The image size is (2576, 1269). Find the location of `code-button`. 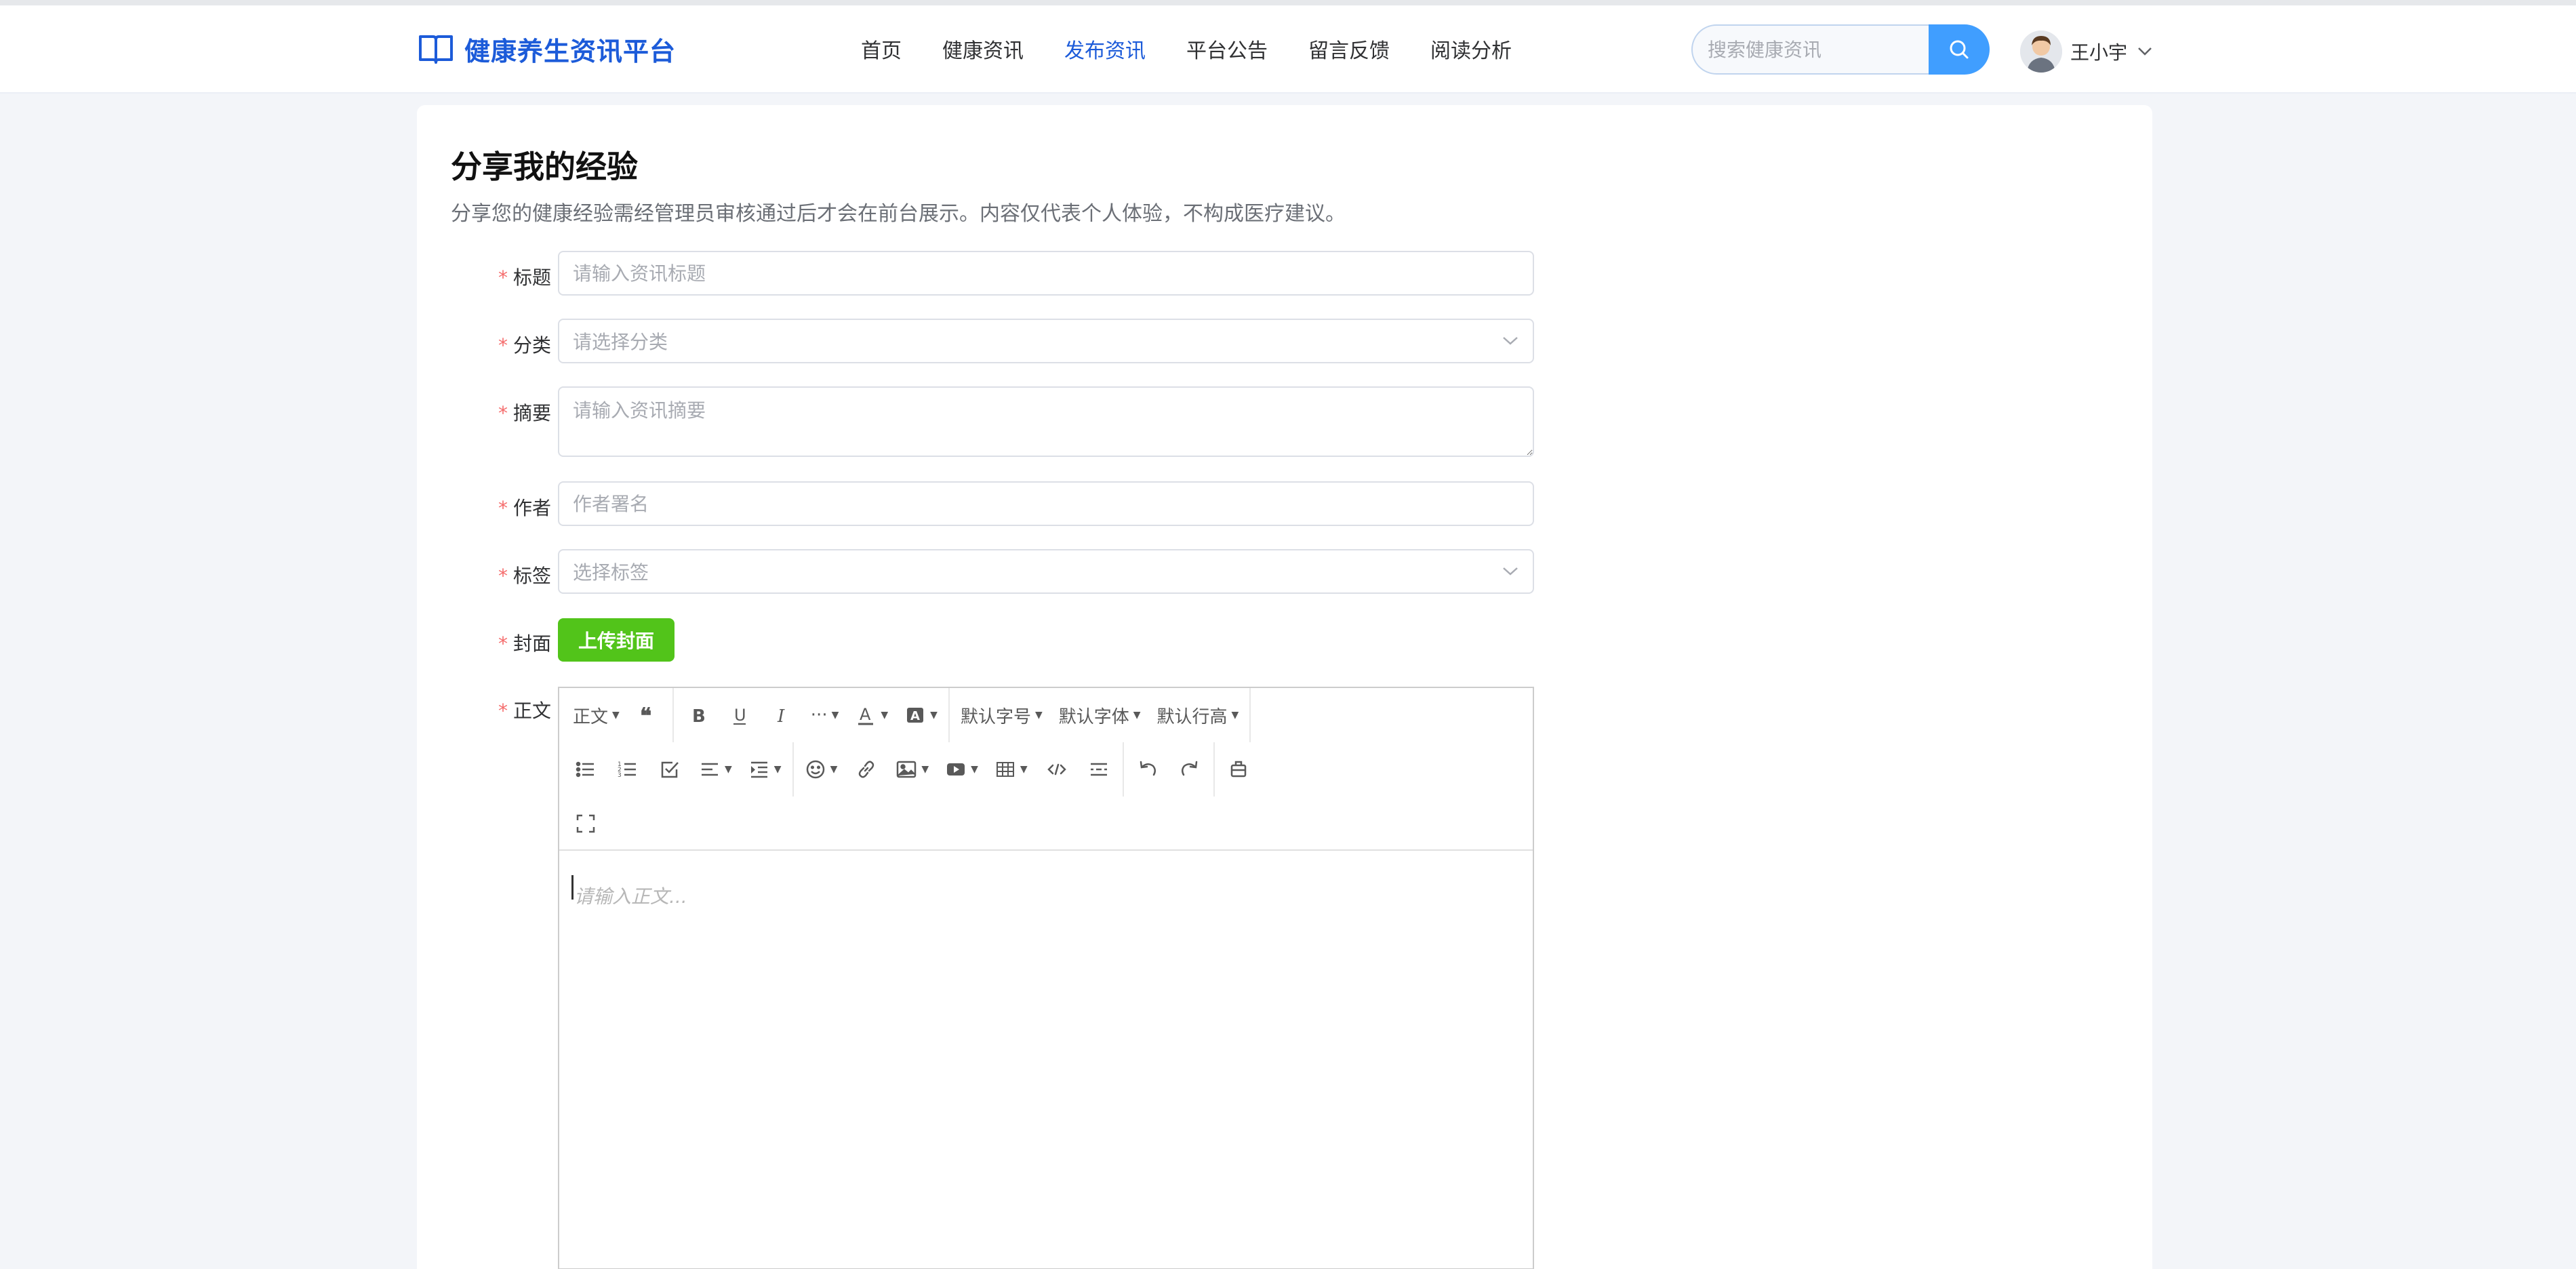

code-button is located at coordinates (1057, 769).